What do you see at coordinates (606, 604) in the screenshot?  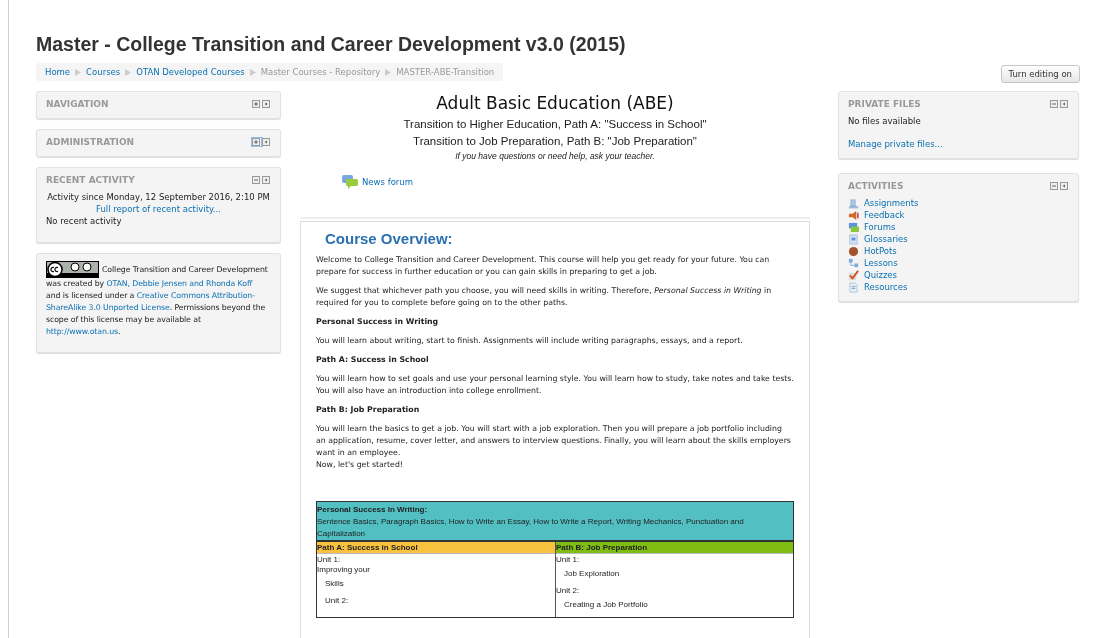 I see `table-cell-text: Creating a Job Portfolio` at bounding box center [606, 604].